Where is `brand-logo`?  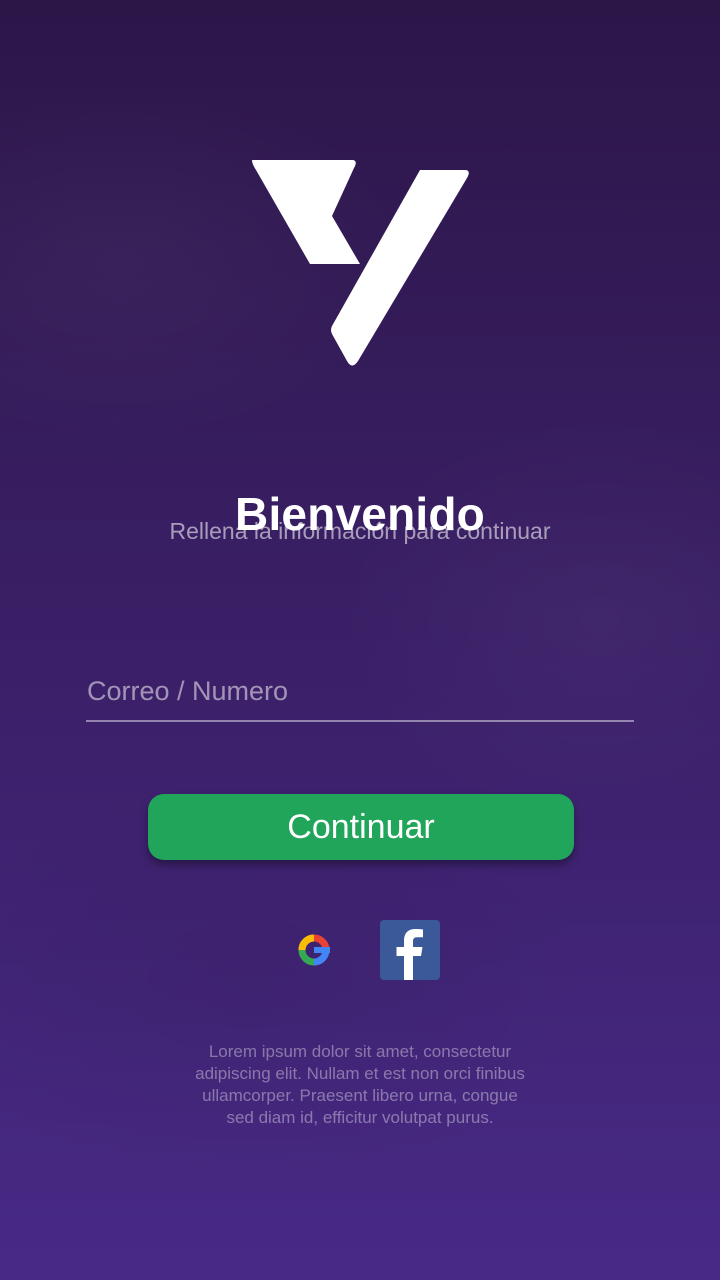
brand-logo is located at coordinates (360, 262).